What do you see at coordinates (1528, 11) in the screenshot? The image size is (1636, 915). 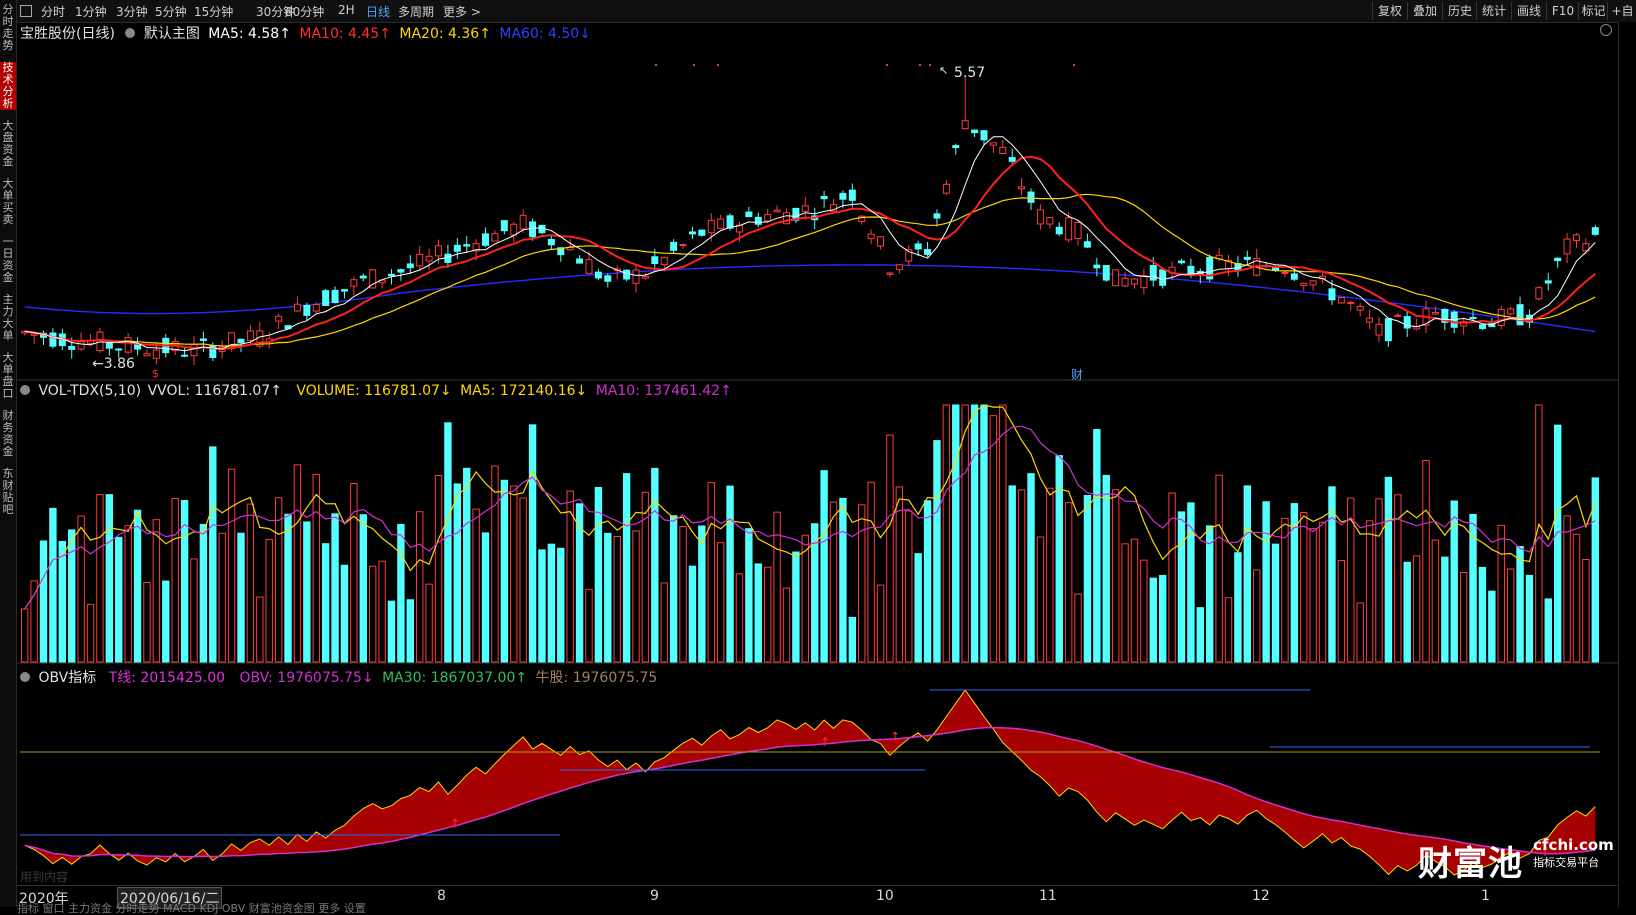 I see `toolbar-button-4: 画线` at bounding box center [1528, 11].